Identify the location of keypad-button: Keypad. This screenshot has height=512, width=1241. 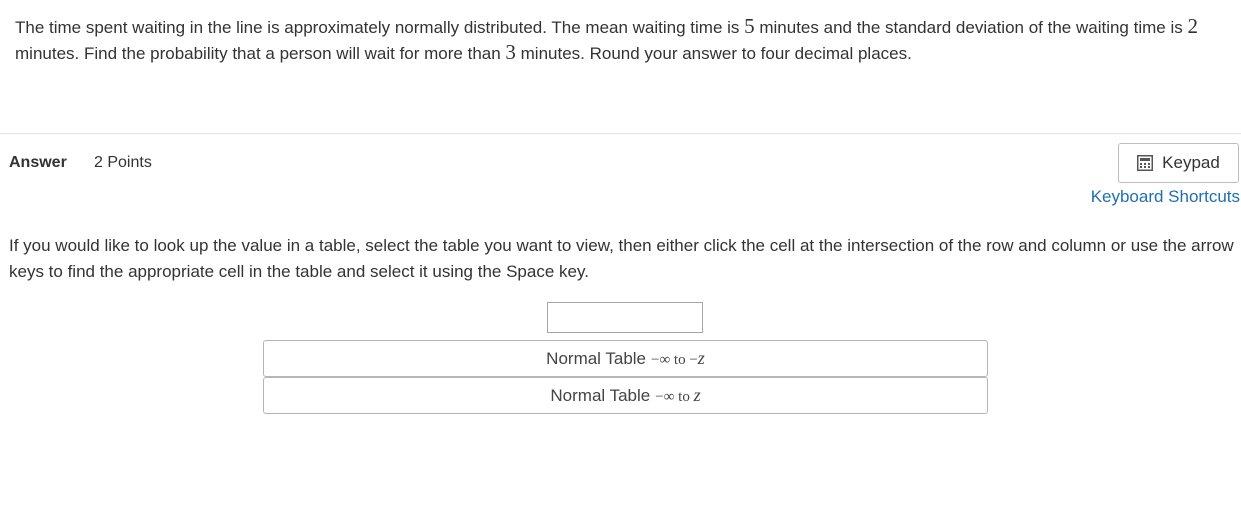
(1178, 163).